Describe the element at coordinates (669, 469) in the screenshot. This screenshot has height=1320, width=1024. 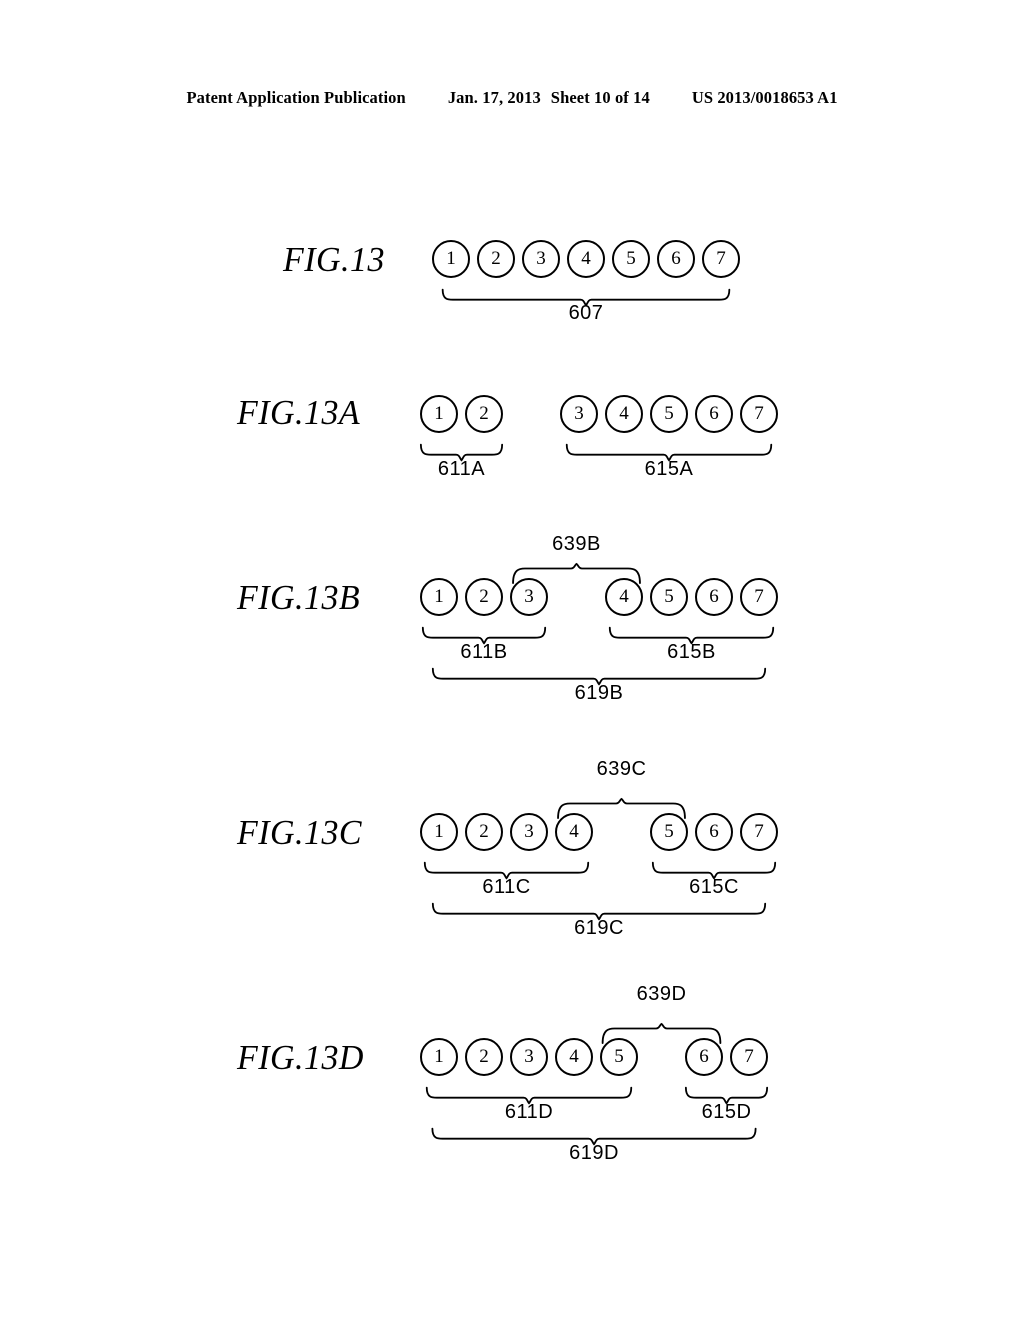
I see `group-below-reference-label: 615A` at that location.